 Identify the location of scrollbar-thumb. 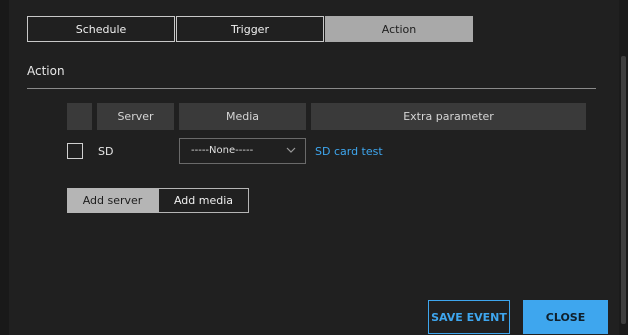
(623, 190).